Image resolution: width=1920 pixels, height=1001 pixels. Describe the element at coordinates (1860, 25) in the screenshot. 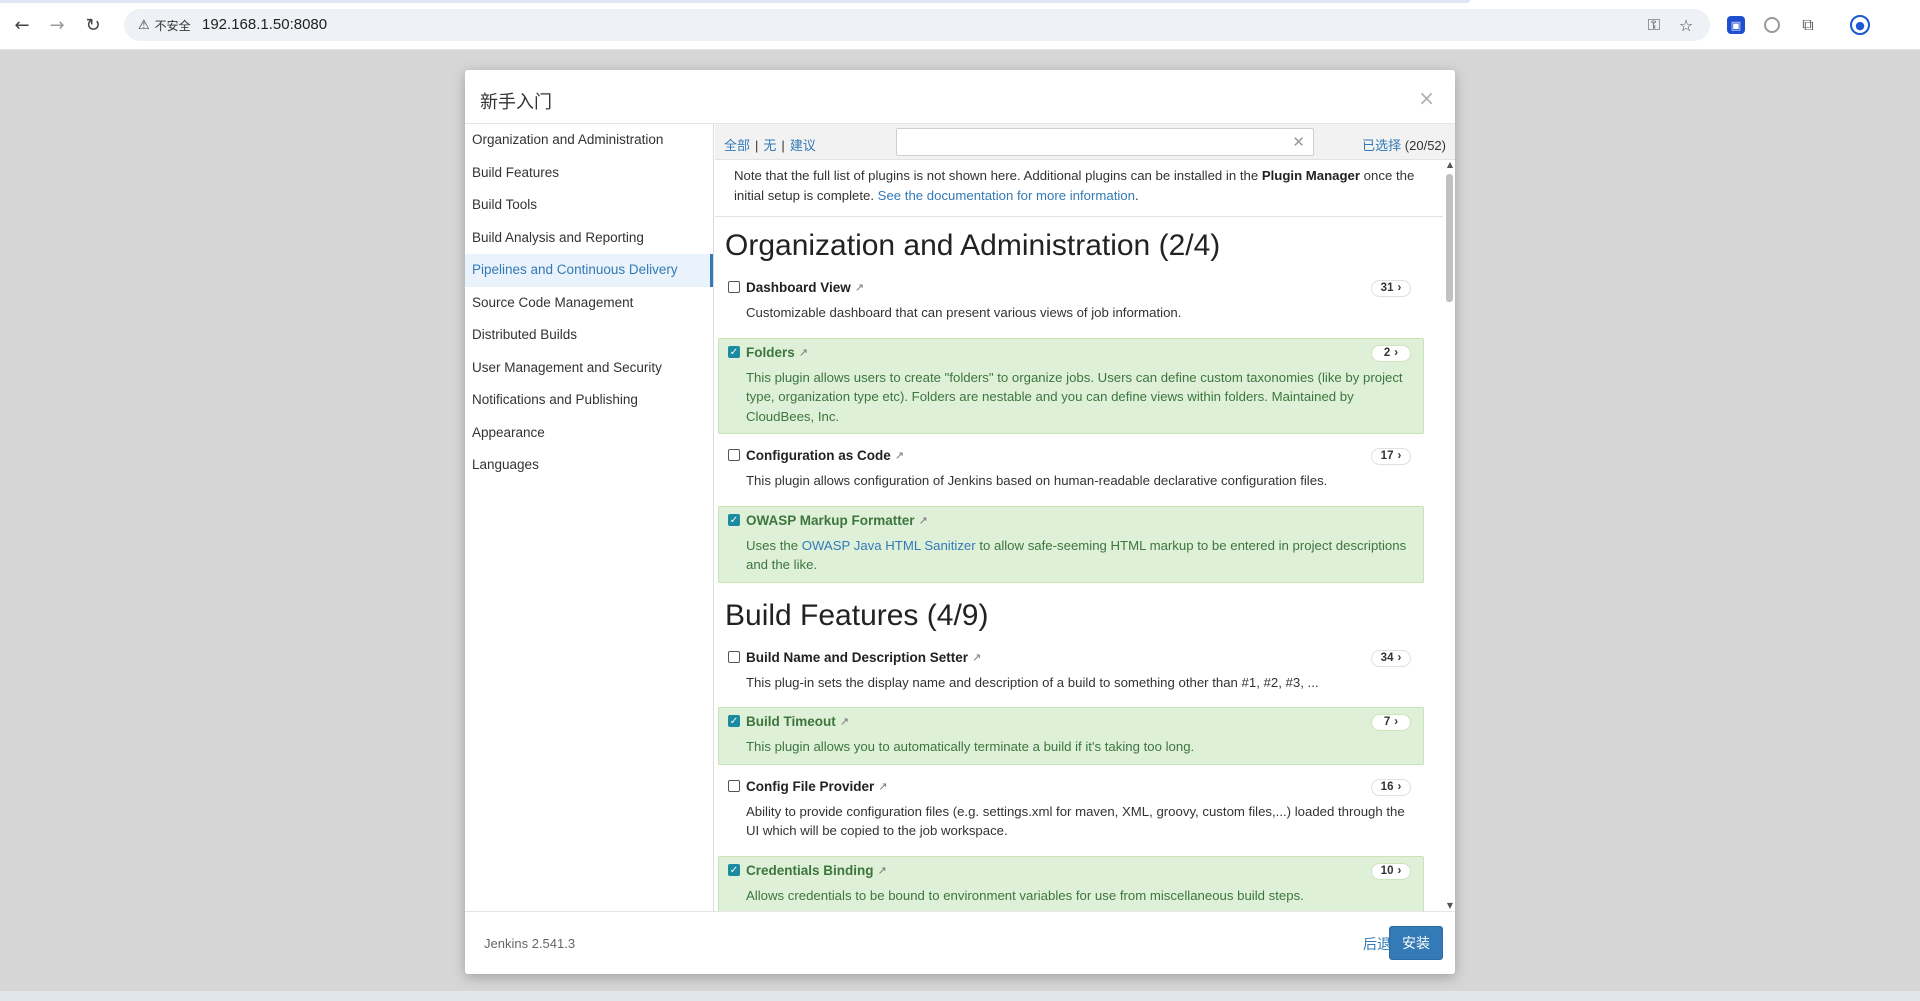

I see `profile-icon: ●` at that location.